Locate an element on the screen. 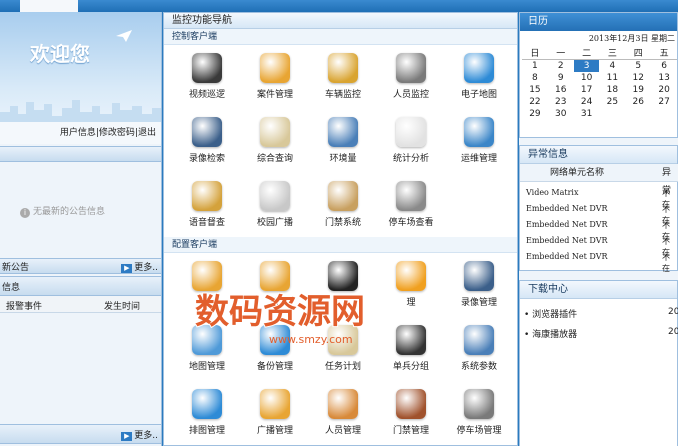 This screenshot has width=678, height=446. tab-home is located at coordinates (49, 6).